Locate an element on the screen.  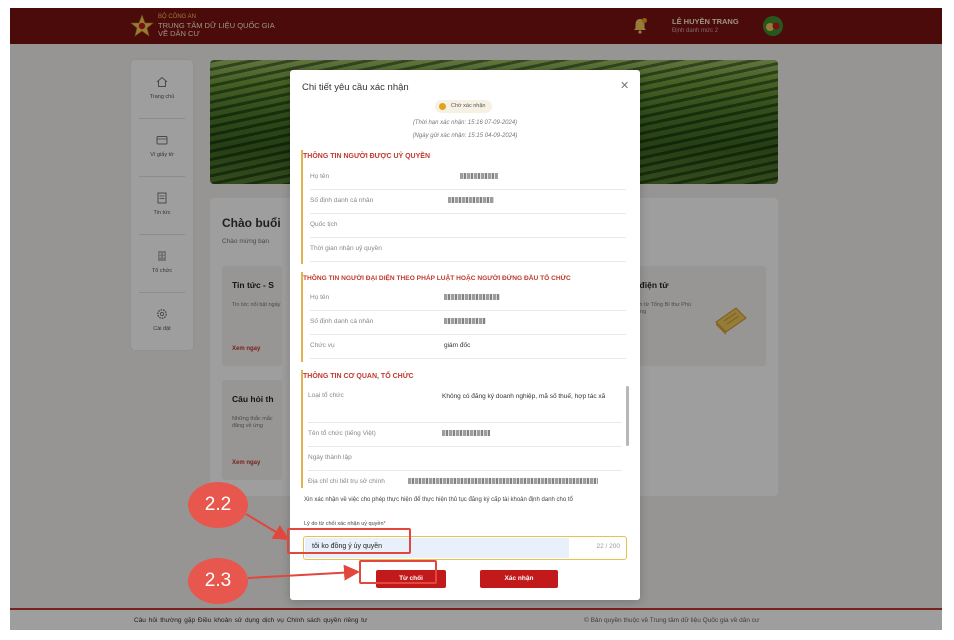
confirmation-deadline: (Thời hạn xác nhận: 15:16 07-09-2024) is located at coordinates (465, 123).